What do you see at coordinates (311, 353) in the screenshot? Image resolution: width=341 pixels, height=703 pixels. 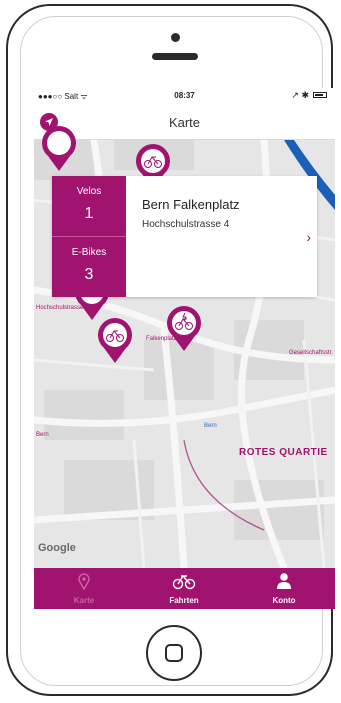 I see `street-label: Gesellschaftsstr.` at bounding box center [311, 353].